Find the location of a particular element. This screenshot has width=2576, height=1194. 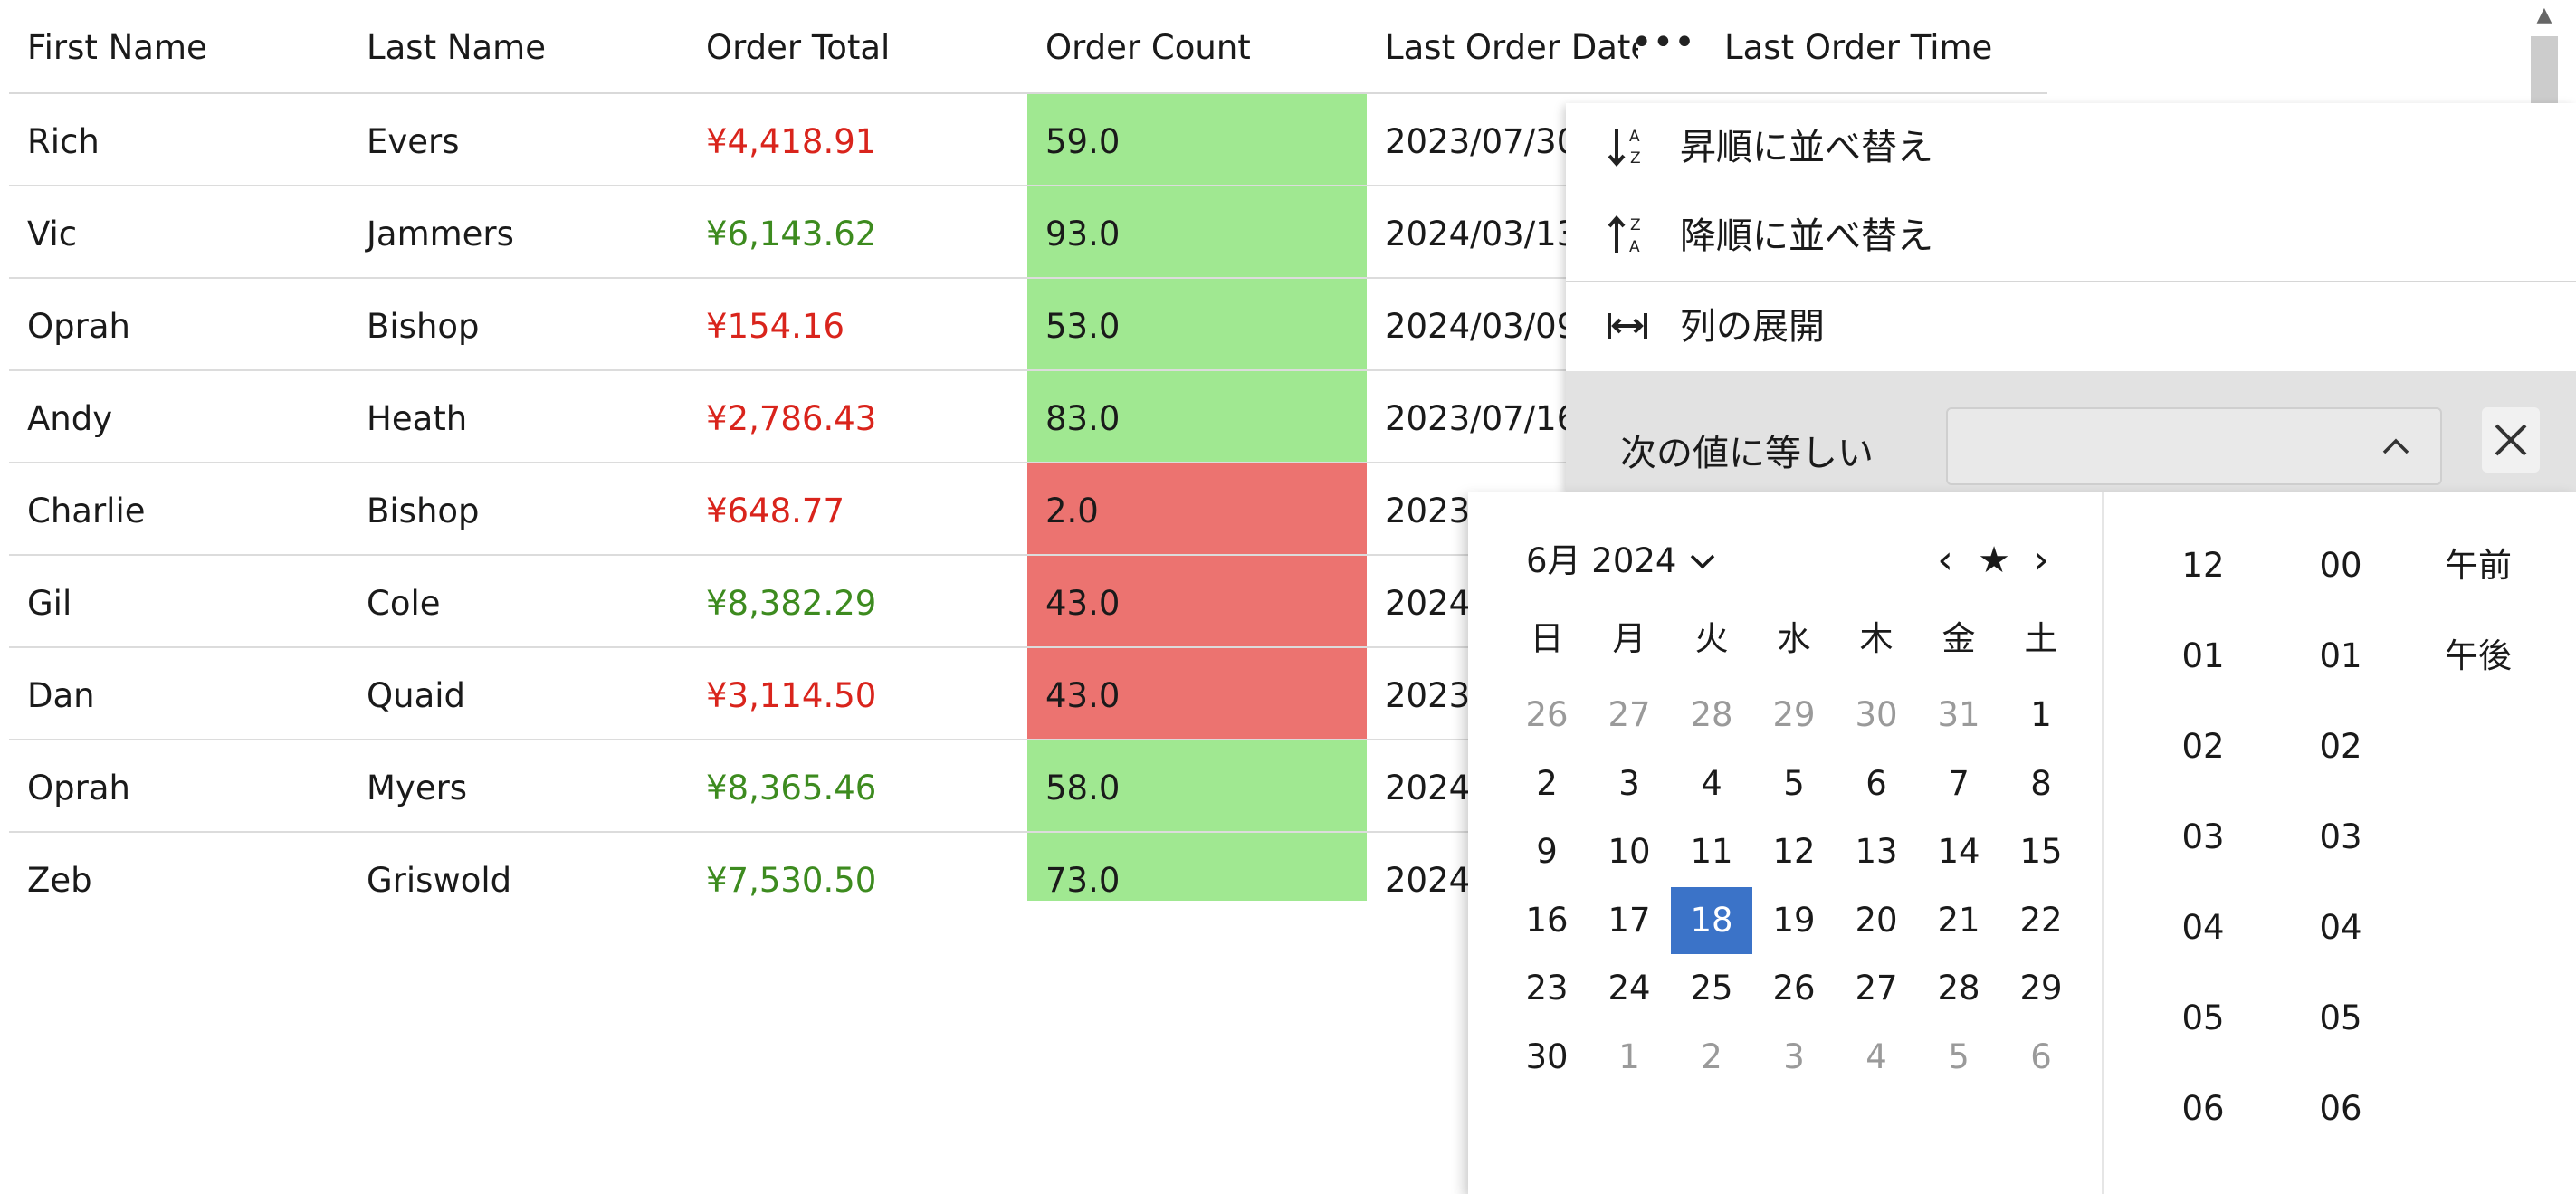

calendar-day: 12 is located at coordinates (1794, 851).